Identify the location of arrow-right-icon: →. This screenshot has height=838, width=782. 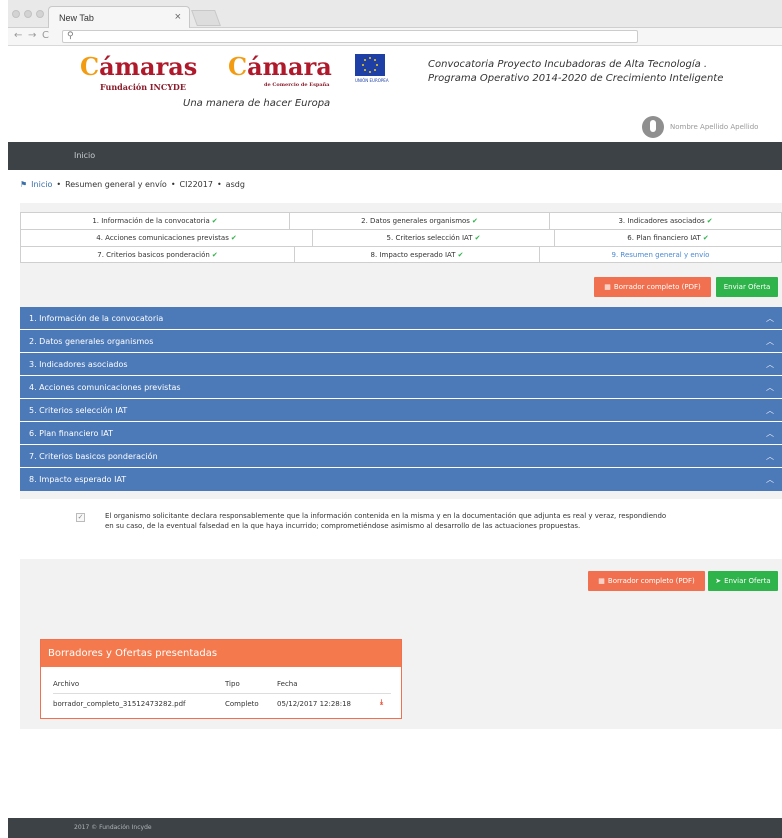
(32, 35).